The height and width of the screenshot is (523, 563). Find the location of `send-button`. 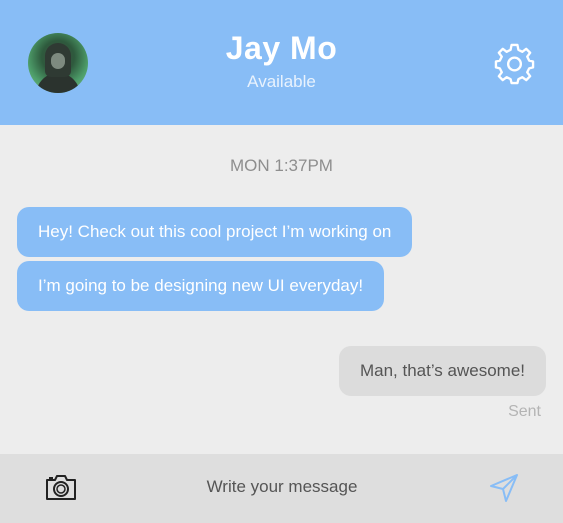

send-button is located at coordinates (504, 488).